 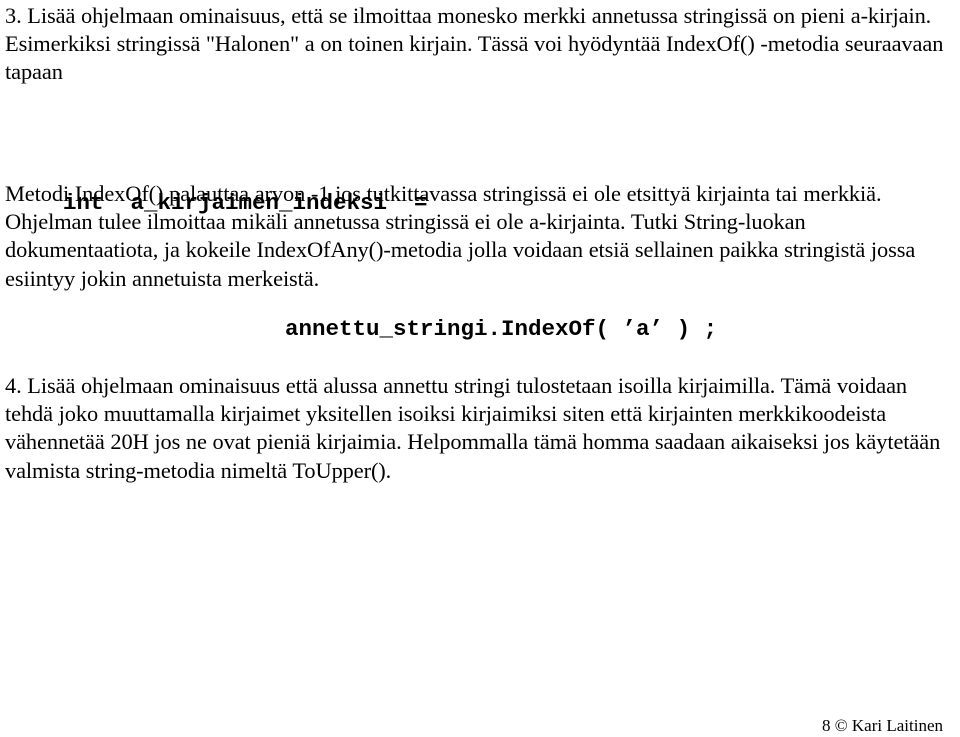 What do you see at coordinates (478, 726) in the screenshot?
I see `page-footer: 8 © Kari Laitinen` at bounding box center [478, 726].